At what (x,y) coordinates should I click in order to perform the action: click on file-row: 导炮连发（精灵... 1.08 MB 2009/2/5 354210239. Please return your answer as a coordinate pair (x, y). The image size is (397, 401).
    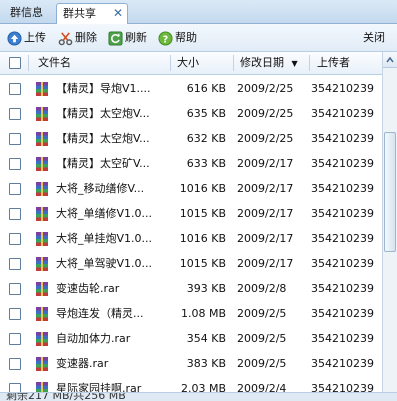
    Looking at the image, I should click on (191, 313).